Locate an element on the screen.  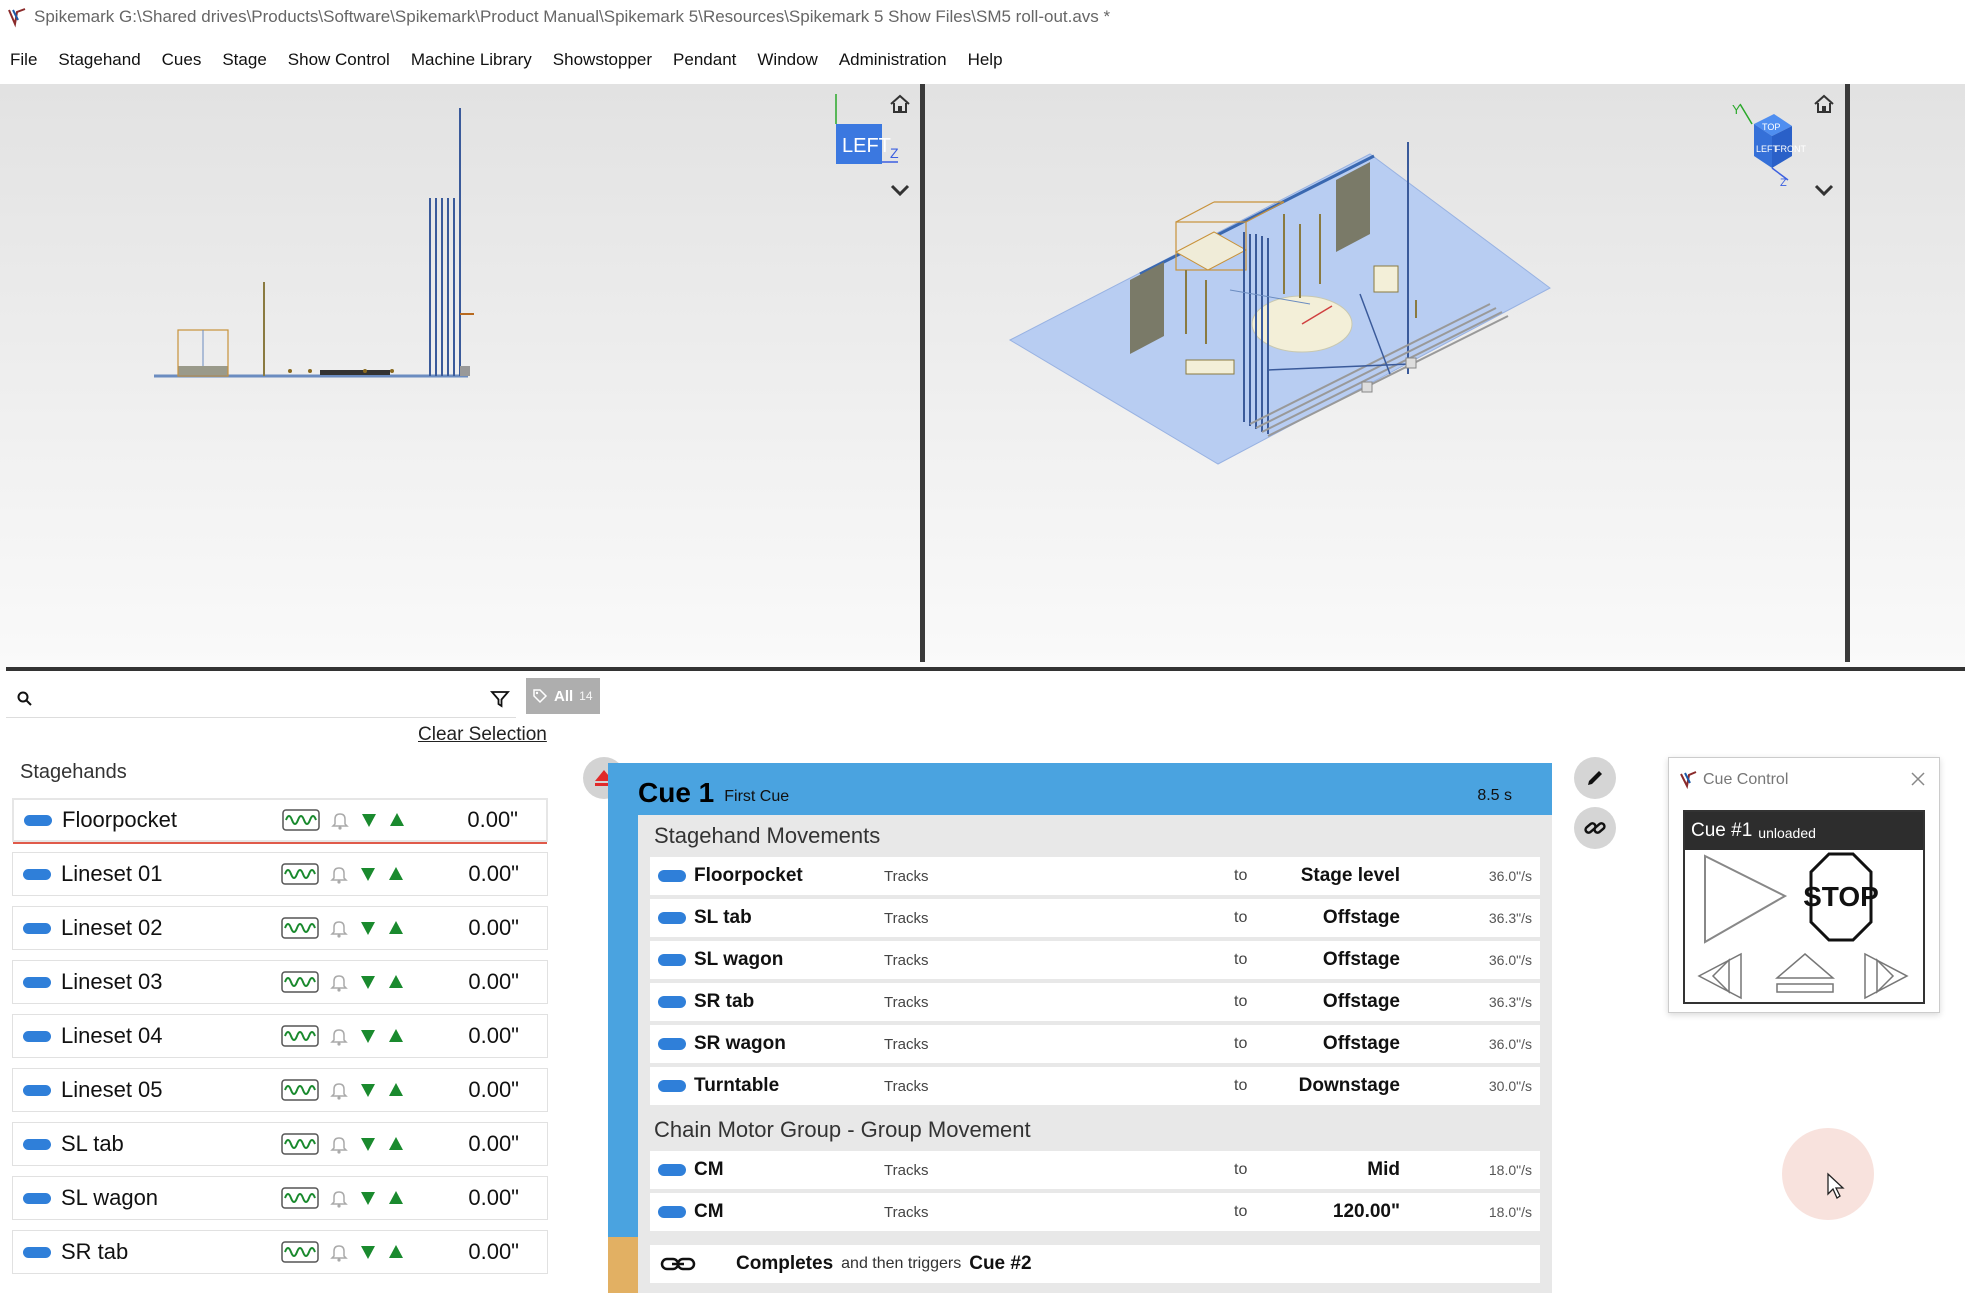
stagehands-heading: Stagehands is located at coordinates (73, 772).